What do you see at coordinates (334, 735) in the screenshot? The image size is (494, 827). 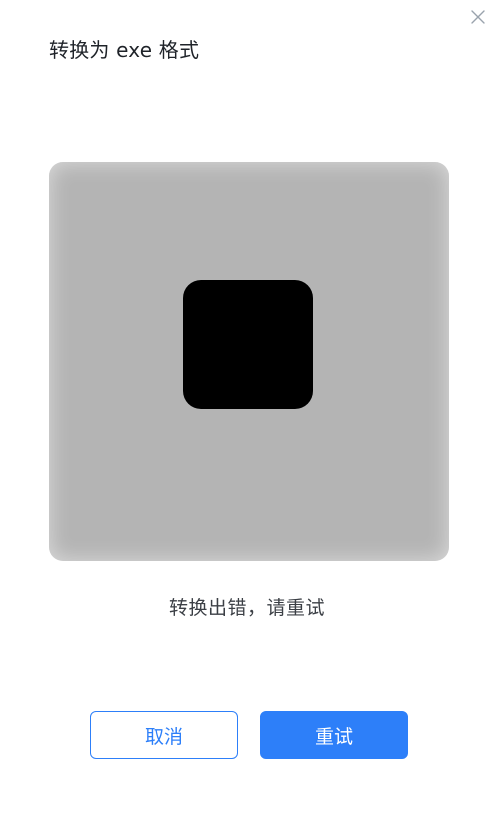 I see `retry-button: 重试` at bounding box center [334, 735].